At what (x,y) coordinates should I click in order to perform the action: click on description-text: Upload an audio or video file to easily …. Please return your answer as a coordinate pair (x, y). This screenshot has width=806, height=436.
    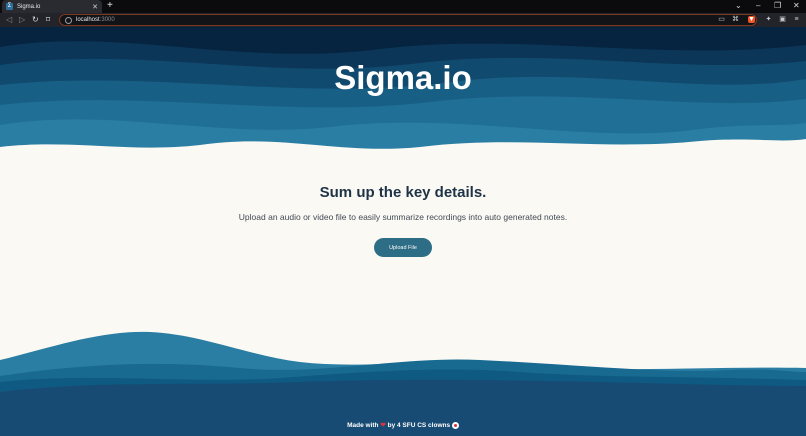
    Looking at the image, I should click on (403, 217).